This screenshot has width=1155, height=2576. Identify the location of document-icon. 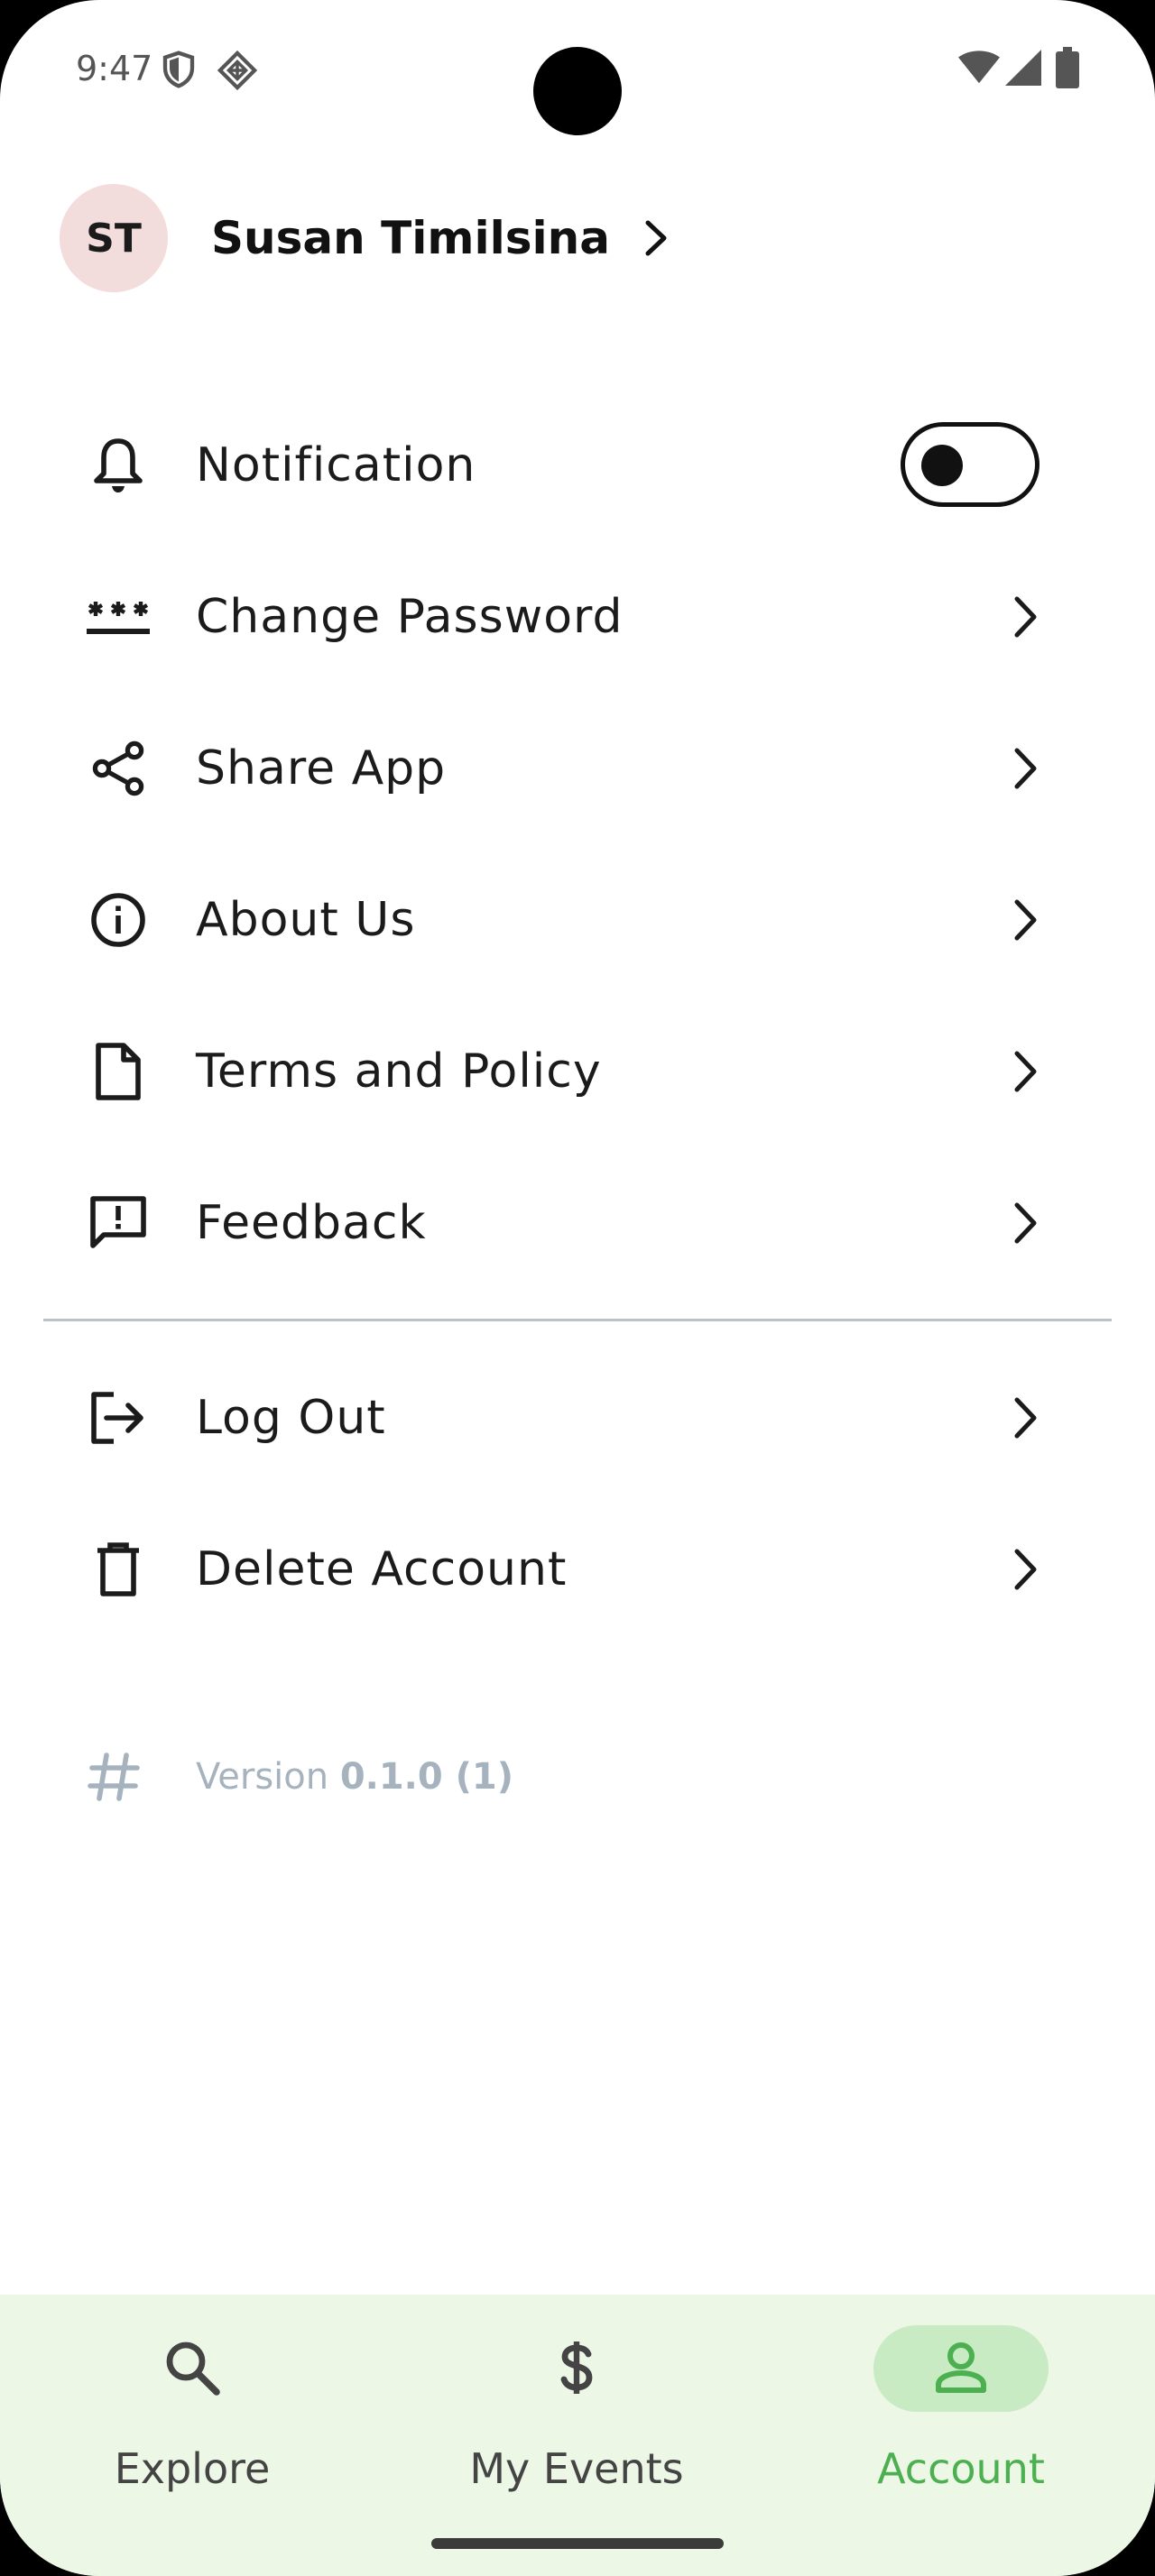
(118, 1071).